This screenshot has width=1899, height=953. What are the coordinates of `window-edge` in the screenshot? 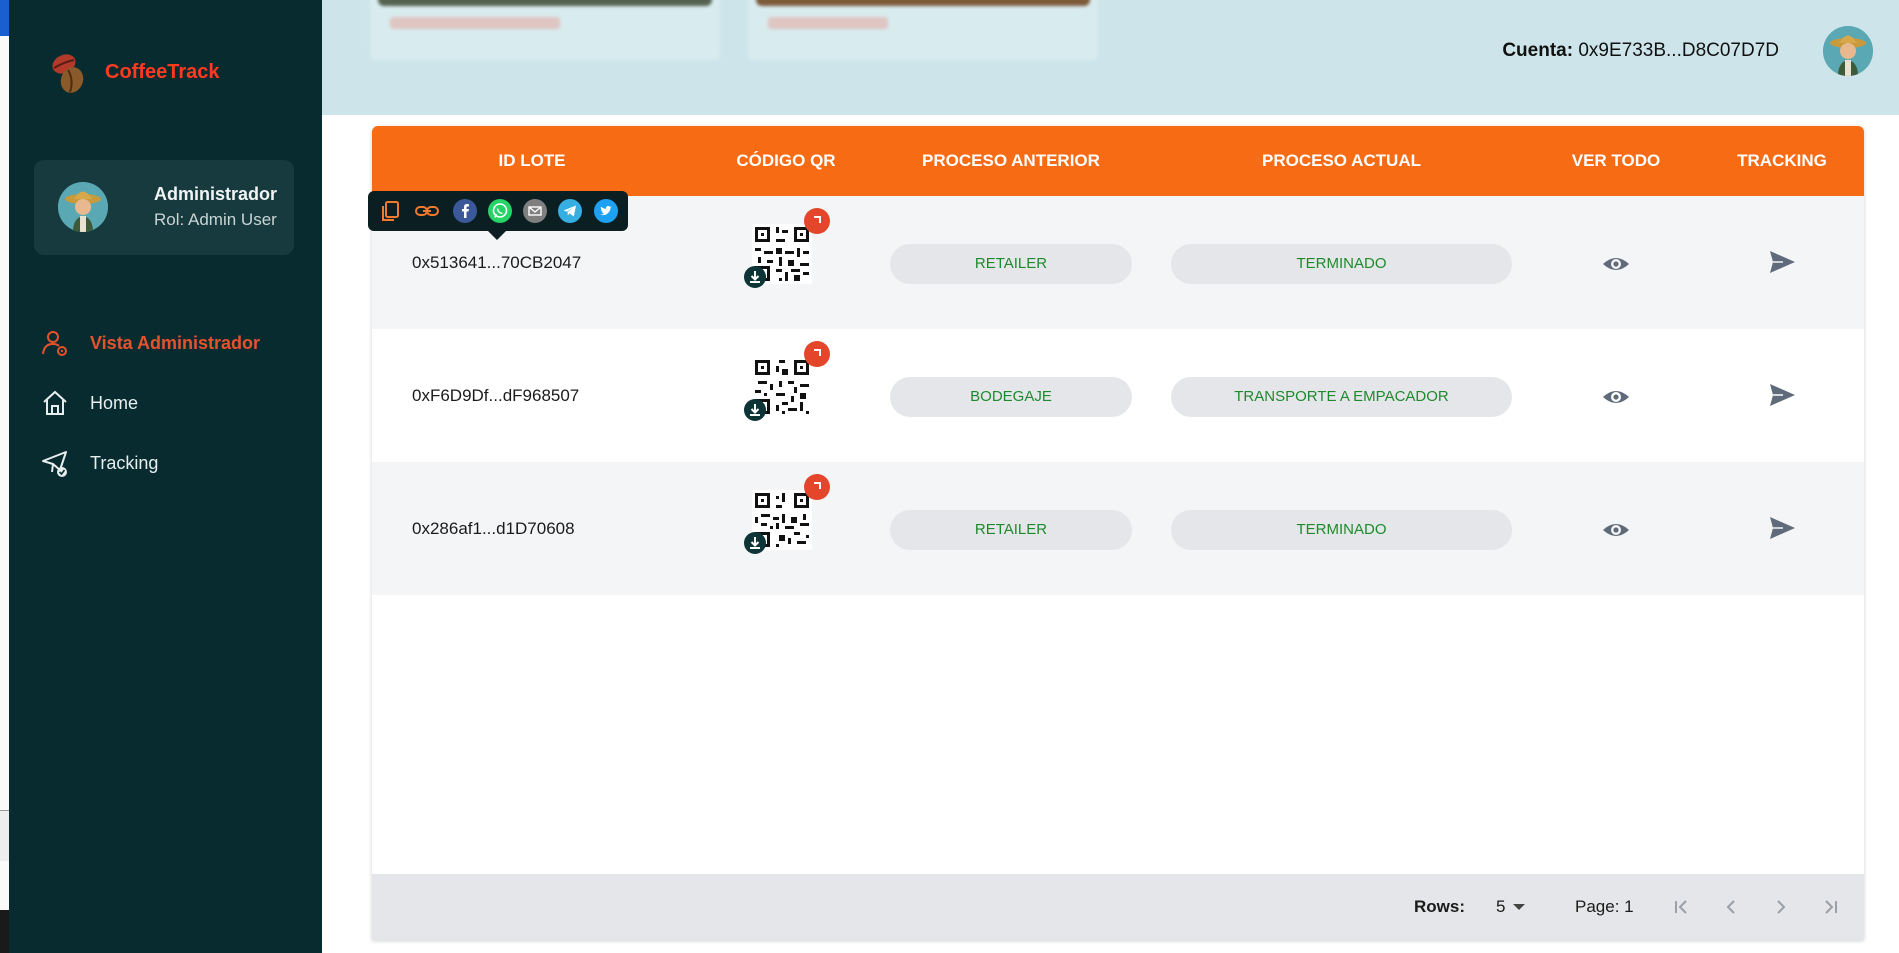 It's located at (4, 476).